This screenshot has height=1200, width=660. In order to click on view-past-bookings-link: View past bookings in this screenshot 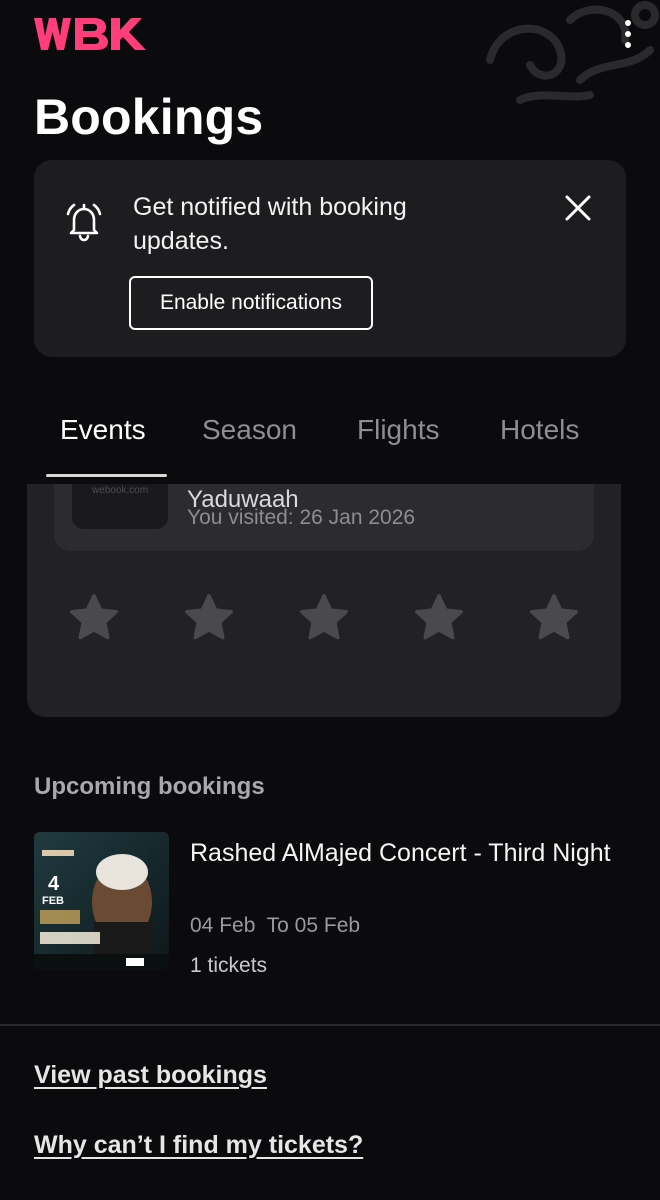, I will do `click(150, 1075)`.